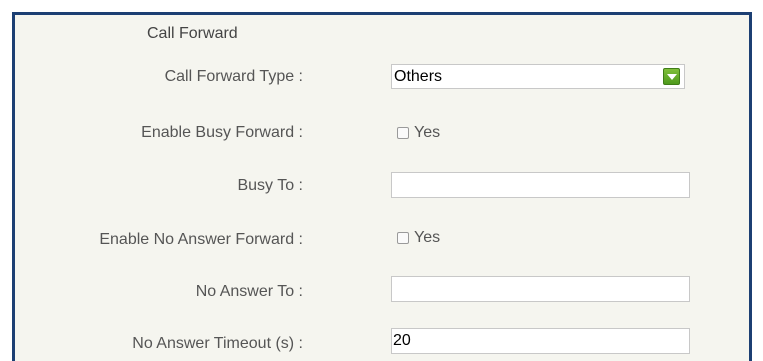  What do you see at coordinates (427, 237) in the screenshot?
I see `enable-no-answer-forward-yes-label: Yes` at bounding box center [427, 237].